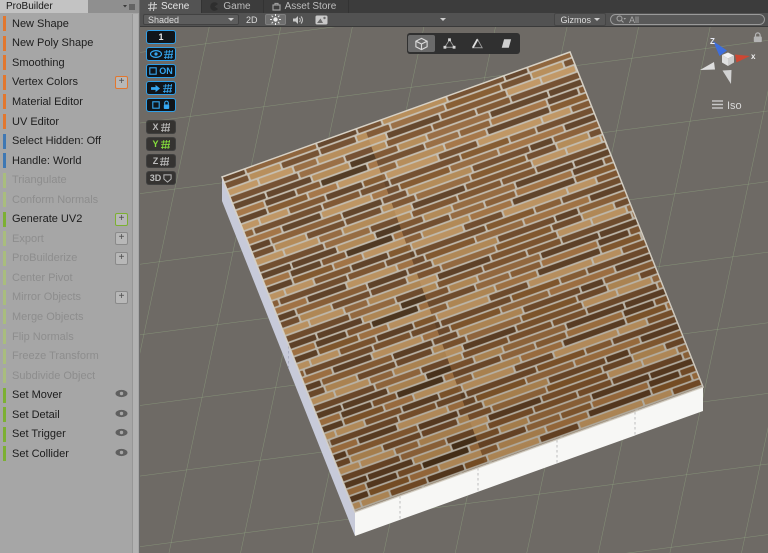  Describe the element at coordinates (161, 105) in the screenshot. I see `progrids-angle-lock-button` at that location.